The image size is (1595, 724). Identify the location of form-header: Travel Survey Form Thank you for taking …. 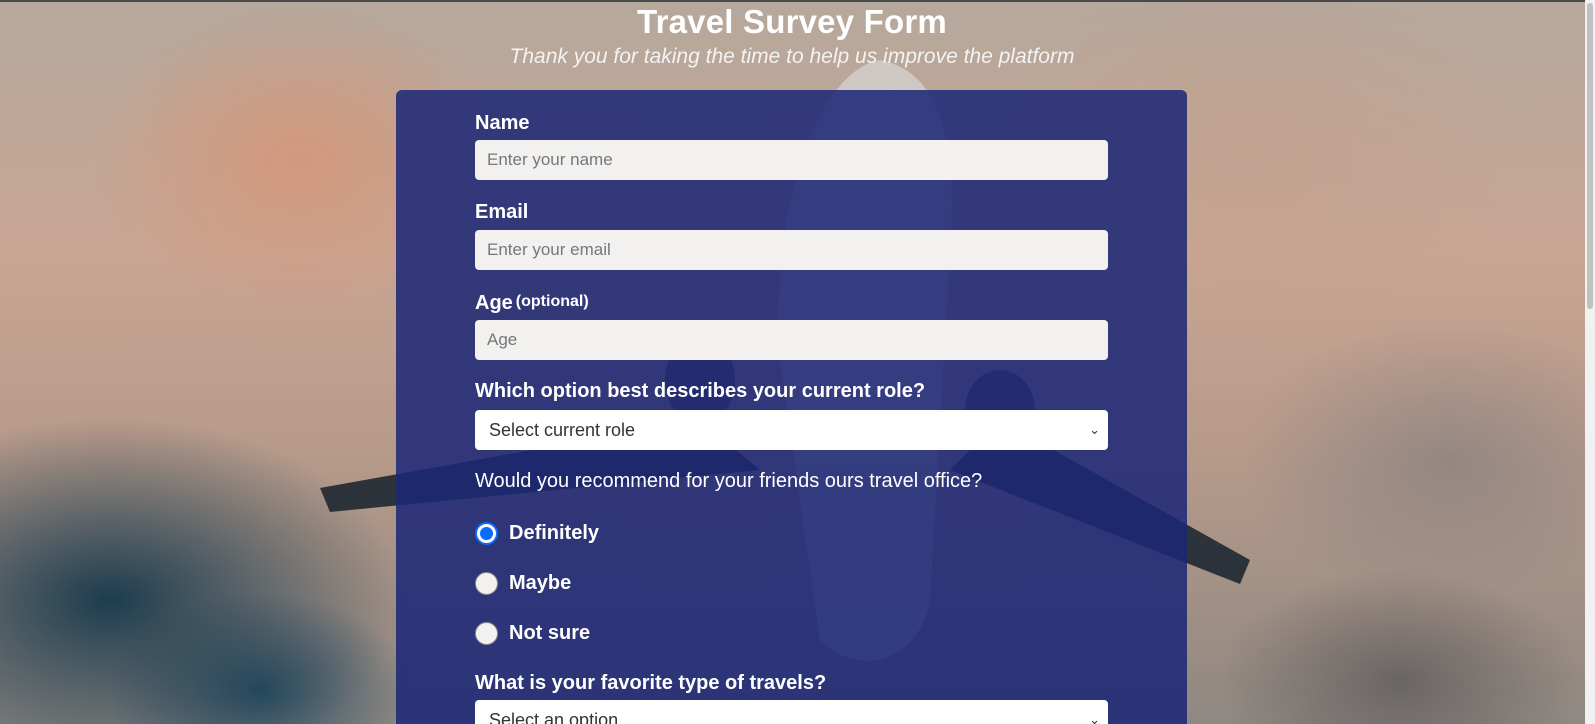
(792, 37).